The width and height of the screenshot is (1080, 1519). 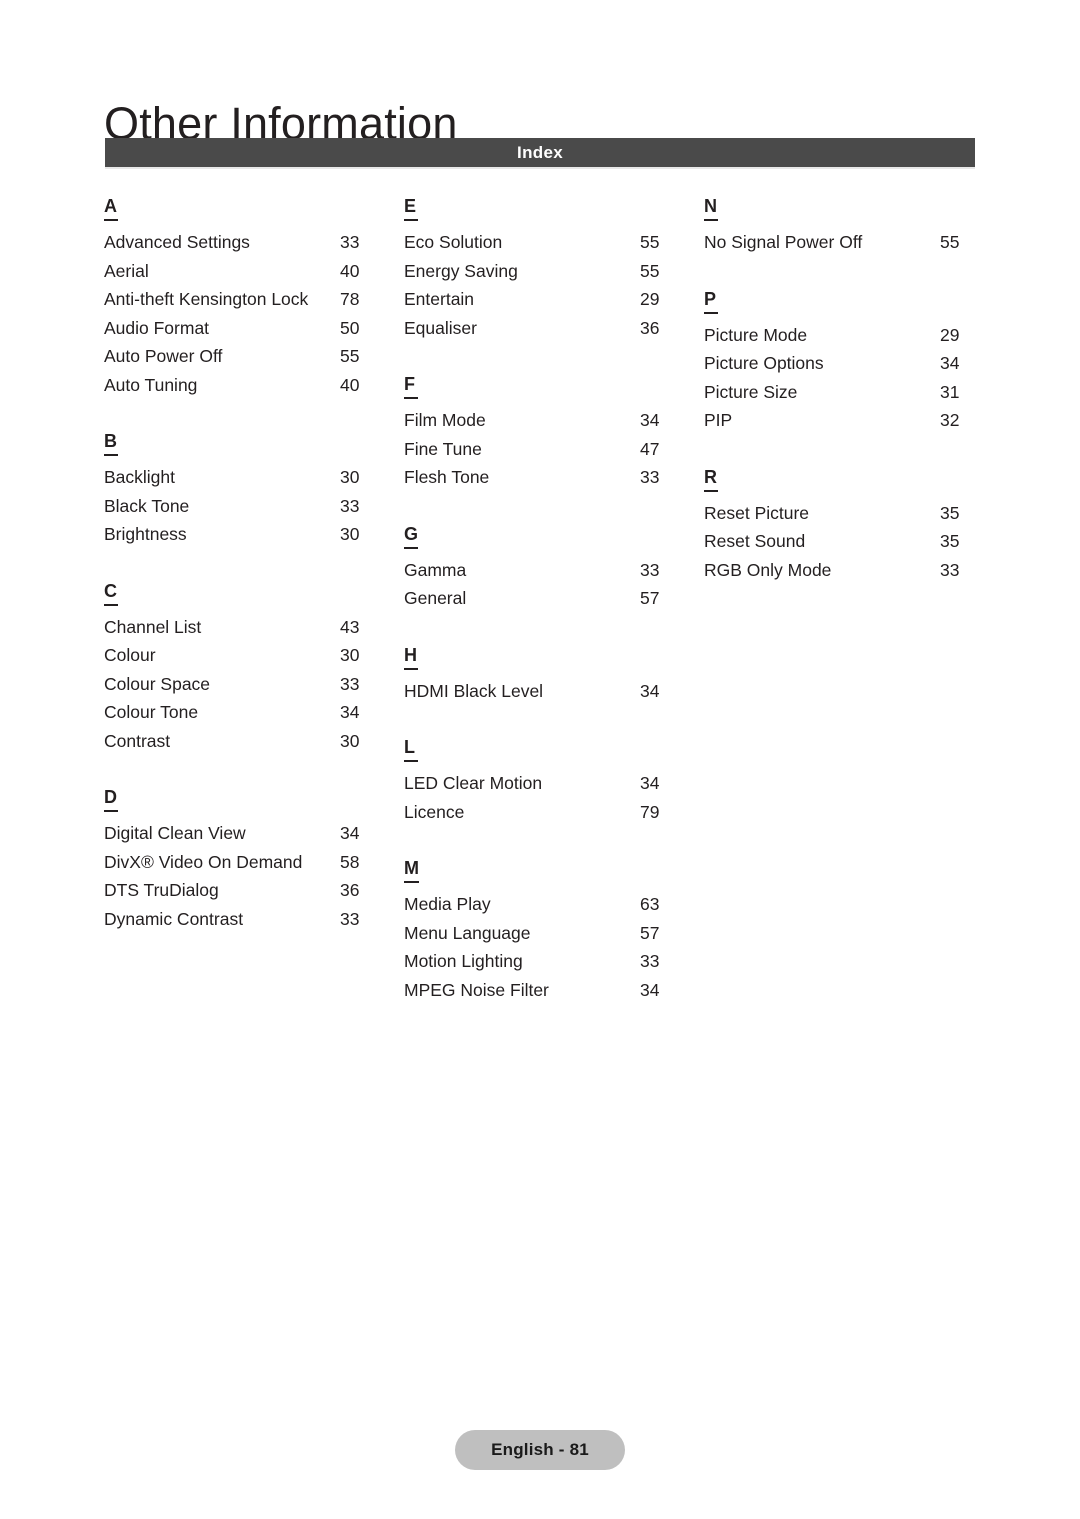 I want to click on index-entry-name: Auto Power Off, so click(x=163, y=356).